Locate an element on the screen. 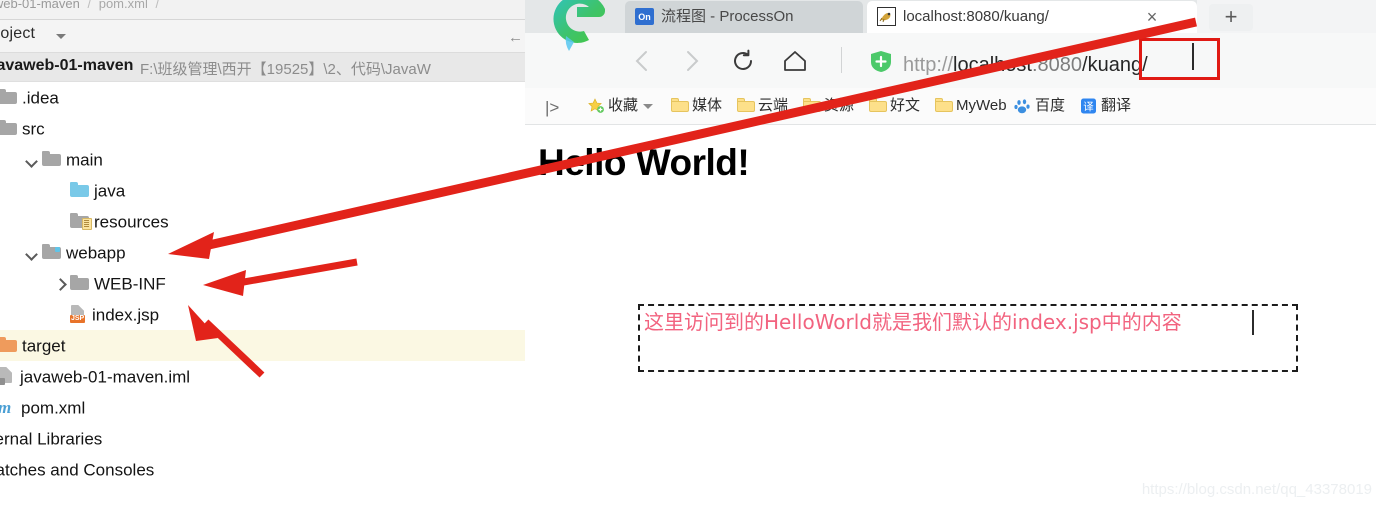 The image size is (1376, 506). jsp-file-icon: JSP is located at coordinates (78, 313).